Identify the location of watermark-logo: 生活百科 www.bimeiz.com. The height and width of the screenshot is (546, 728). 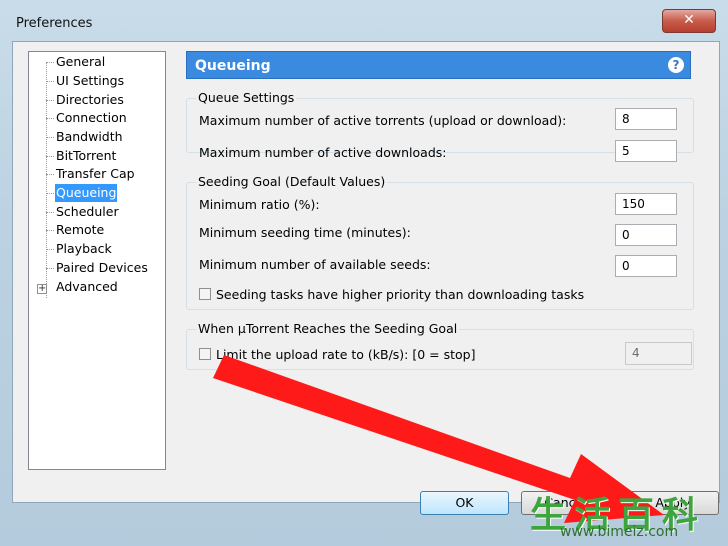
(625, 515).